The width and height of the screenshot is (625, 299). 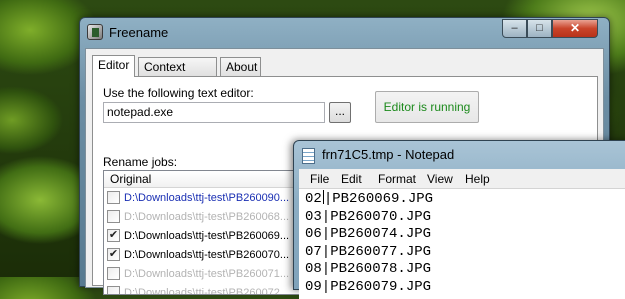 I want to click on freename-titlebar: Freename – □ ✕, so click(x=344, y=32).